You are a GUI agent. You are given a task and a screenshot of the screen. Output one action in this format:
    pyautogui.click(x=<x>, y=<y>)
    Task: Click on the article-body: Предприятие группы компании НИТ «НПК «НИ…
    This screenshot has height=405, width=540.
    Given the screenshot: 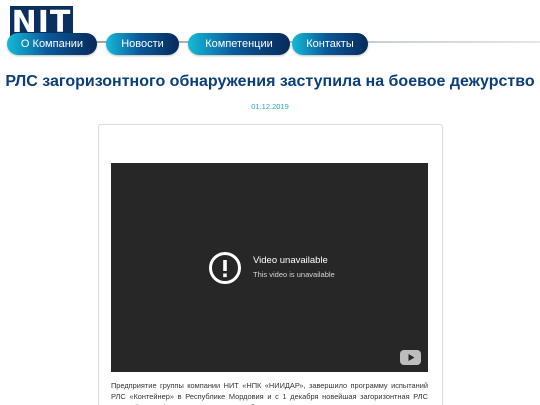 What is the action you would take?
    pyautogui.click(x=269, y=393)
    